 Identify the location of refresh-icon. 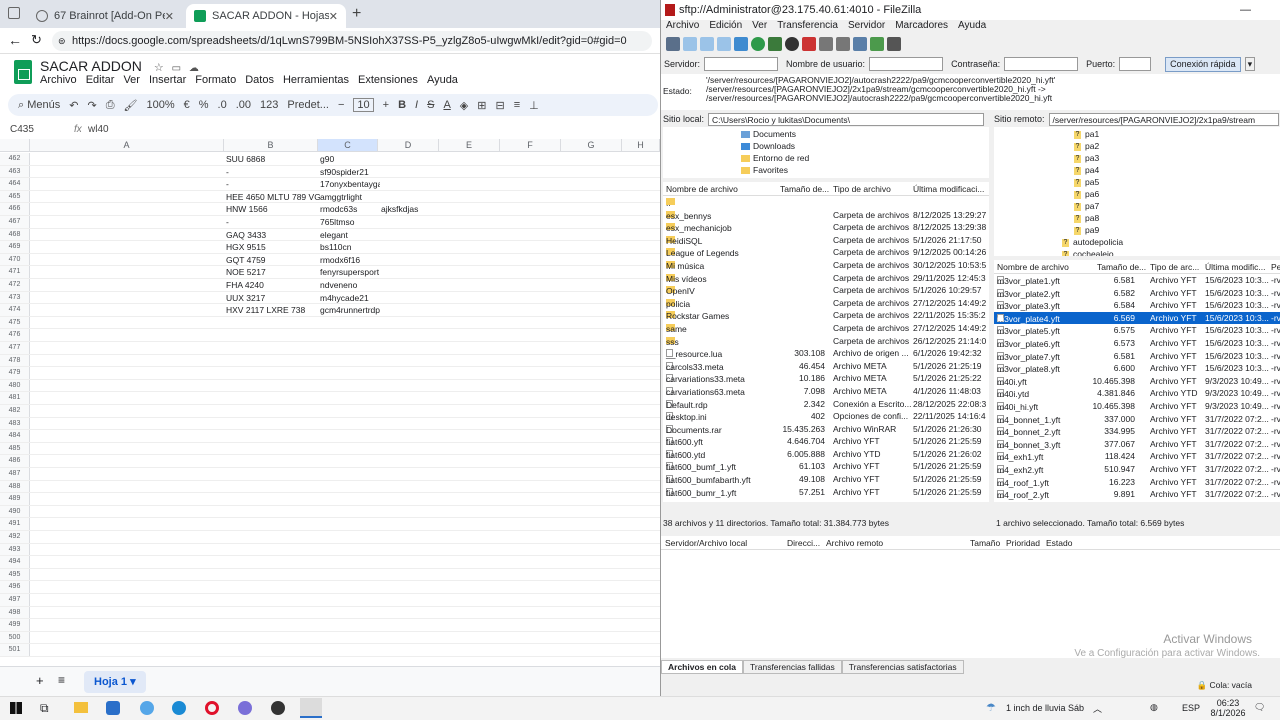
(758, 44).